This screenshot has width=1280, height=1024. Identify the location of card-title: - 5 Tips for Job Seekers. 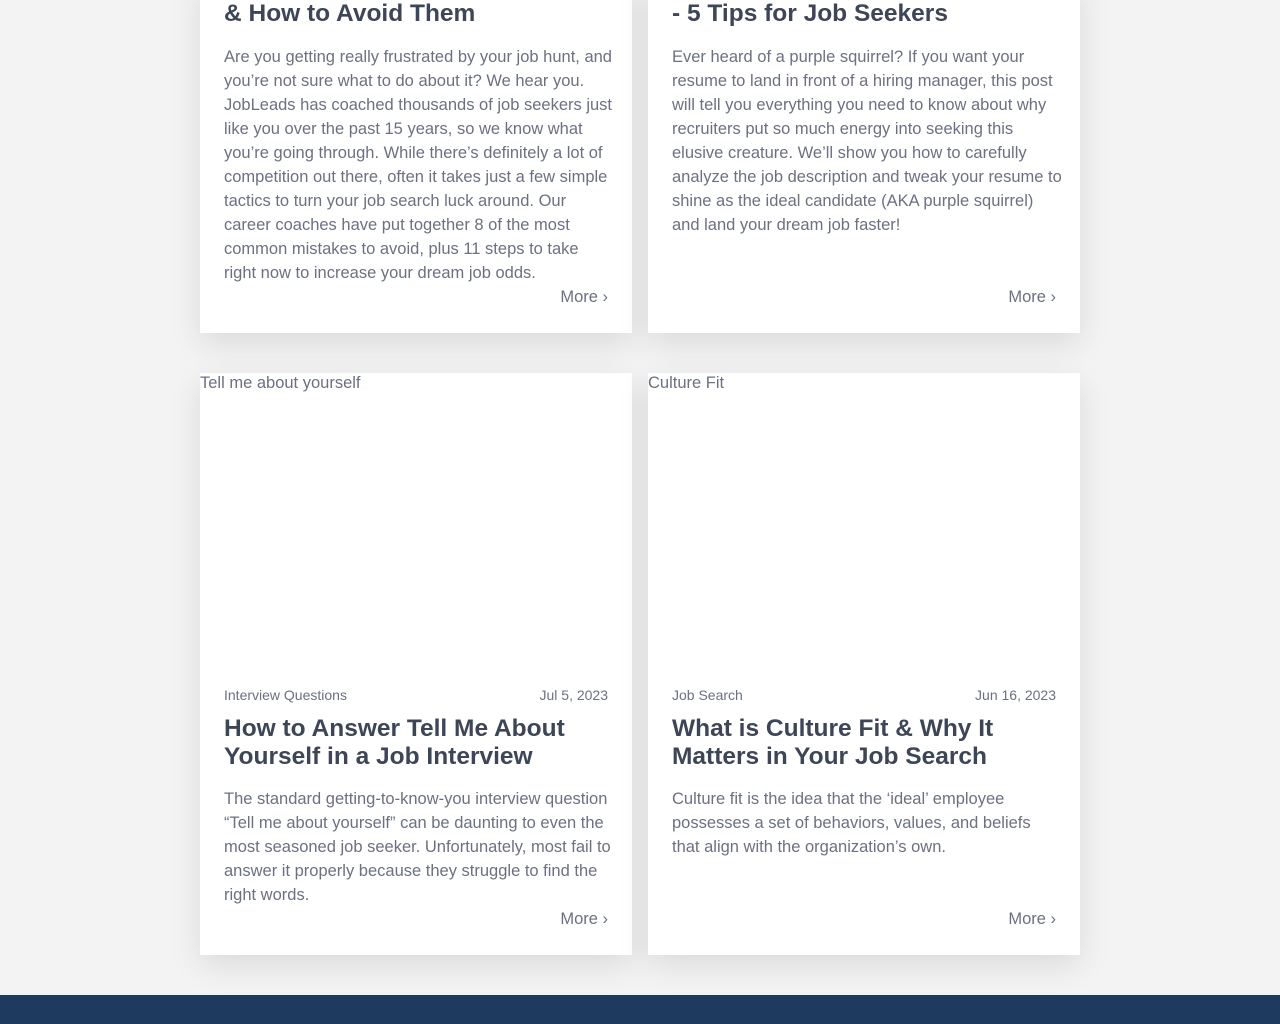
(864, 14).